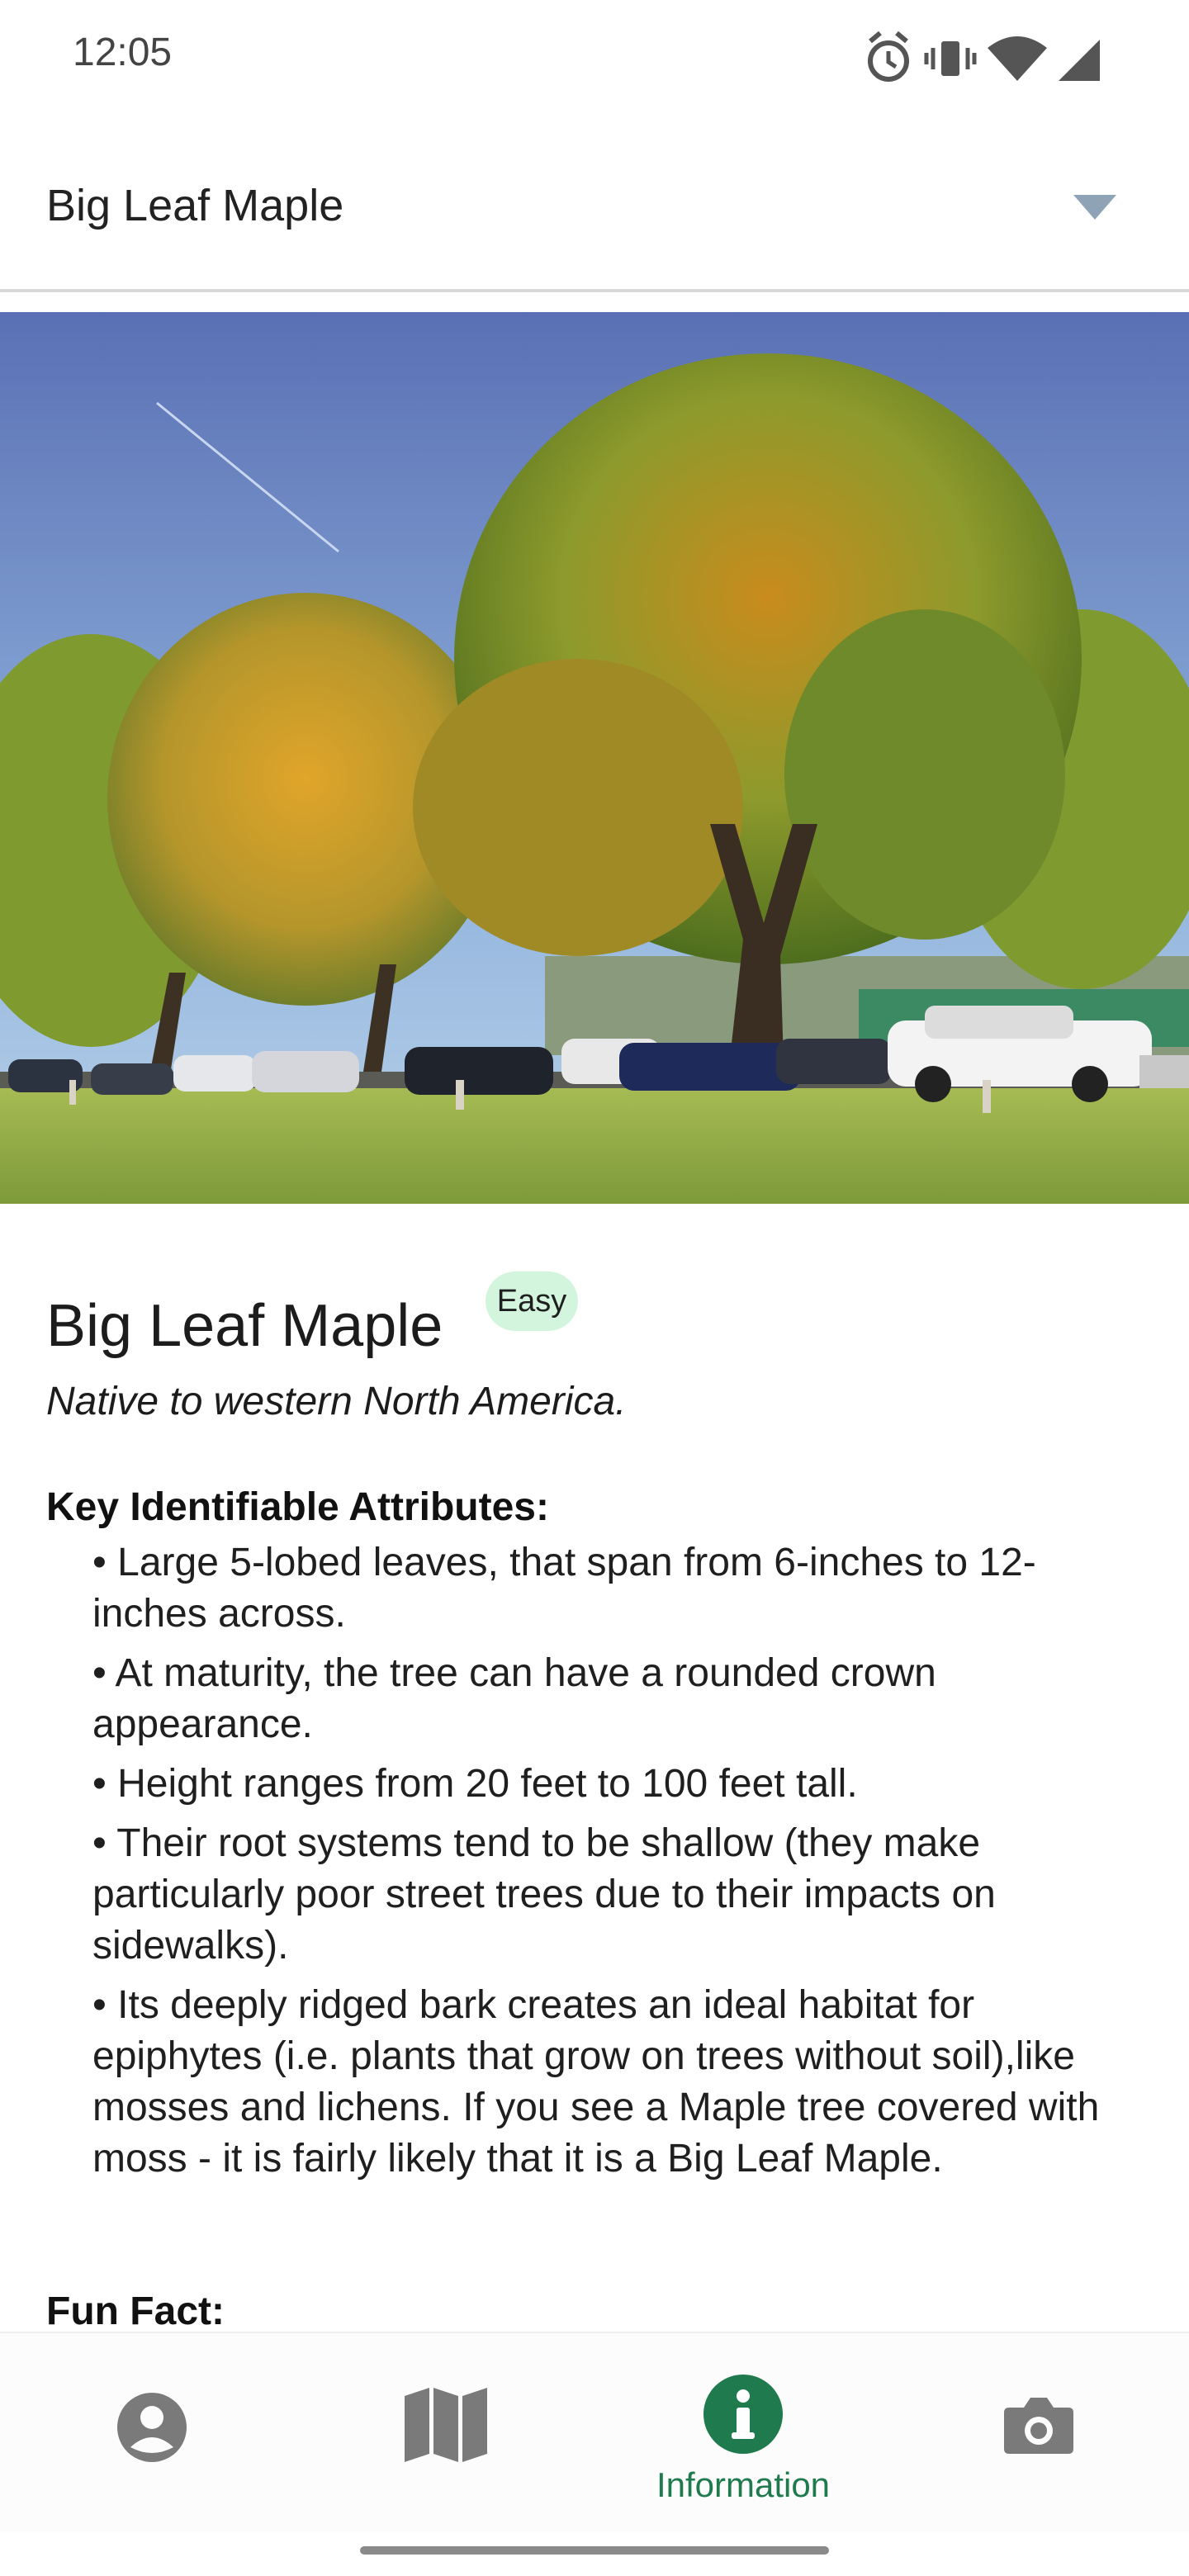 The image size is (1189, 2576). Describe the element at coordinates (743, 2414) in the screenshot. I see `information-icon` at that location.